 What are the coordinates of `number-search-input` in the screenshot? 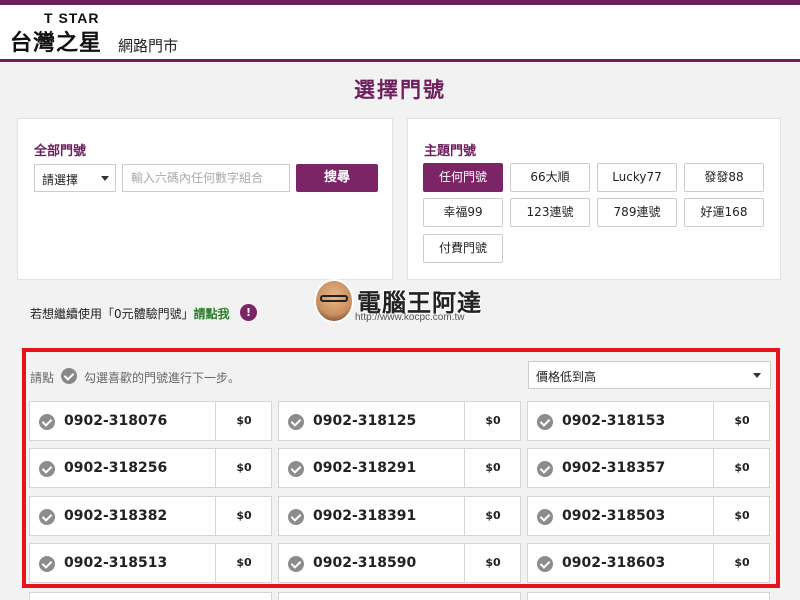 It's located at (206, 178).